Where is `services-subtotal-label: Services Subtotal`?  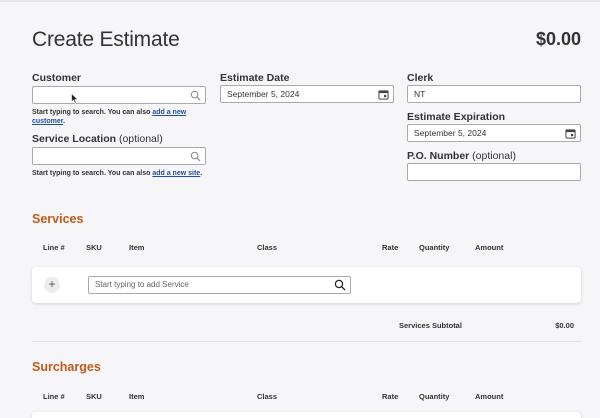 services-subtotal-label: Services Subtotal is located at coordinates (430, 325).